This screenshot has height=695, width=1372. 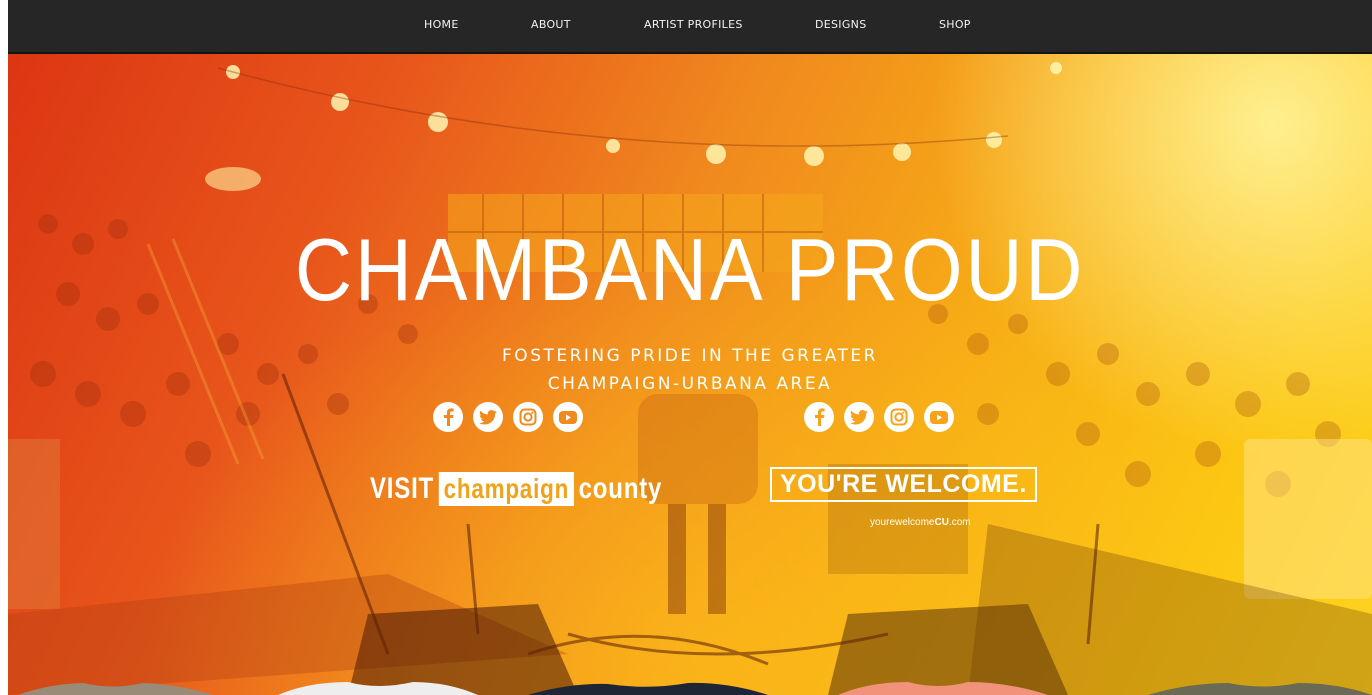 I want to click on hero-subtitle-line-2: CHAMPAIGN-URBANA AREA, so click(x=690, y=384).